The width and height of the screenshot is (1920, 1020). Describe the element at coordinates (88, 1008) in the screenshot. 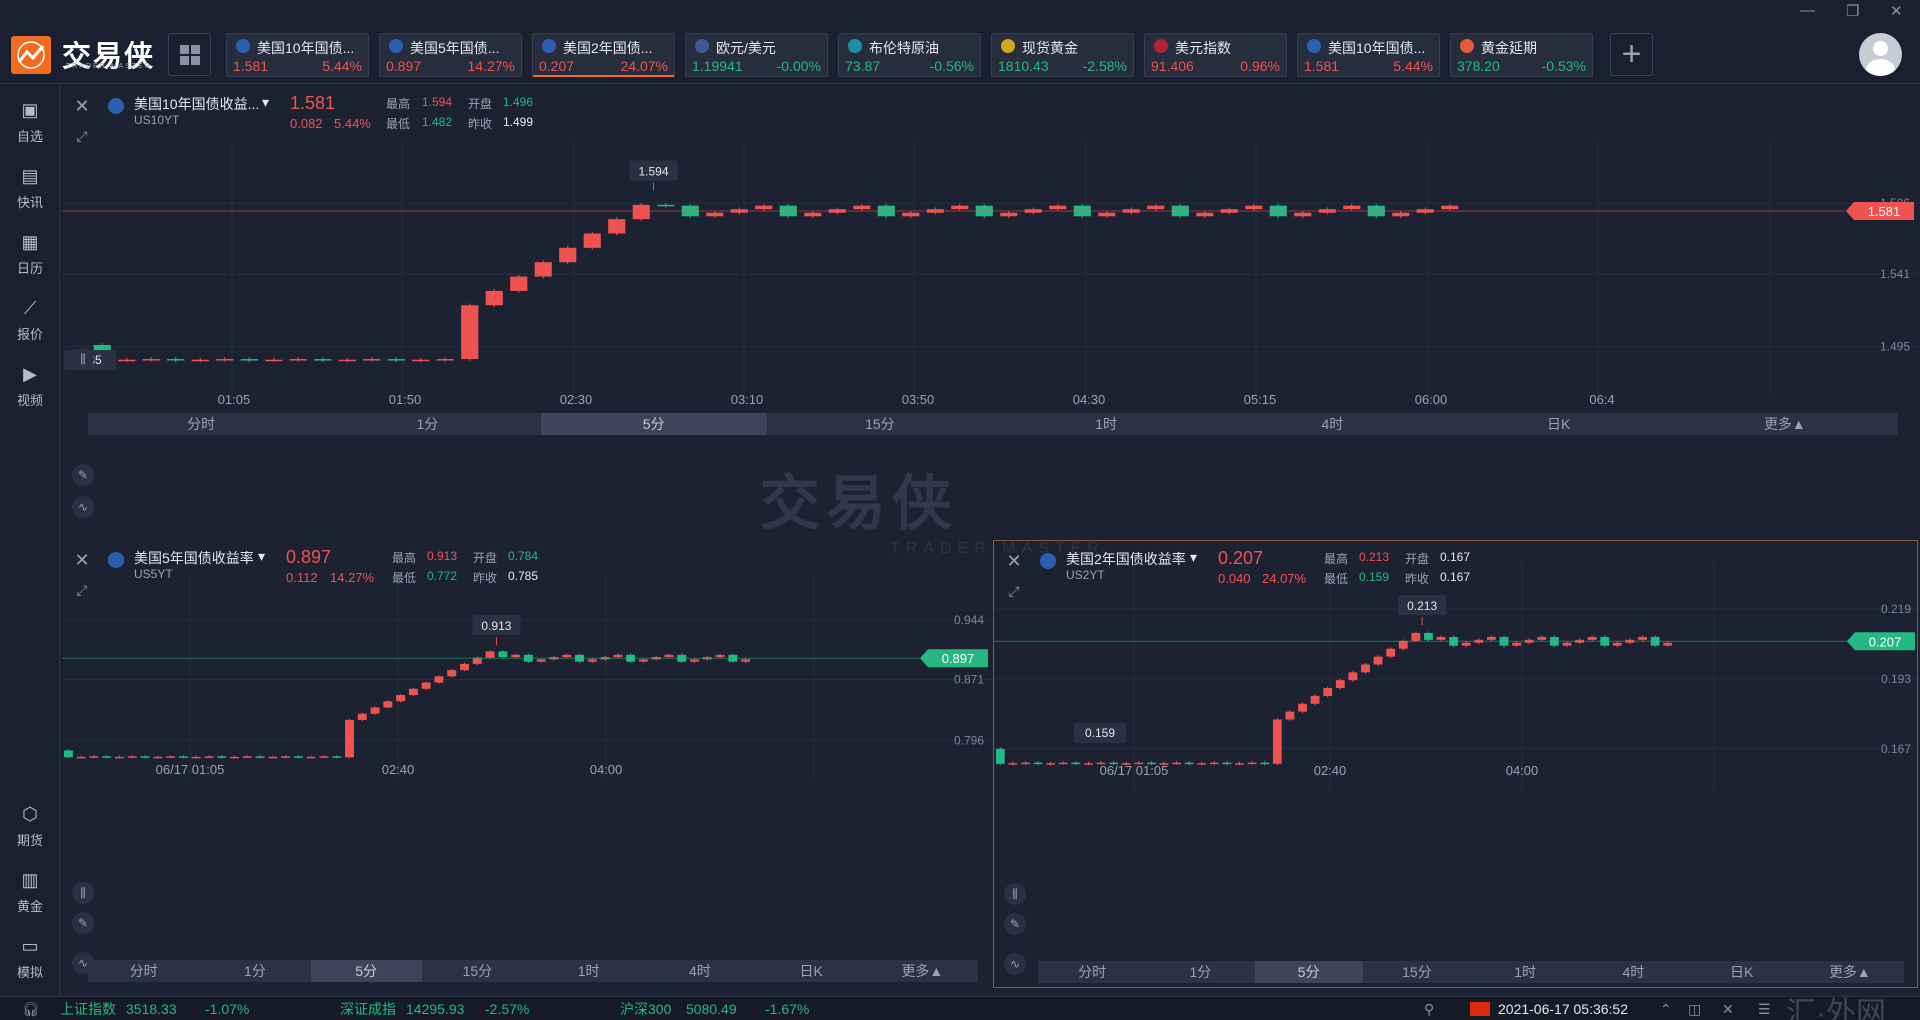

I see `index-name: 上证指数` at that location.